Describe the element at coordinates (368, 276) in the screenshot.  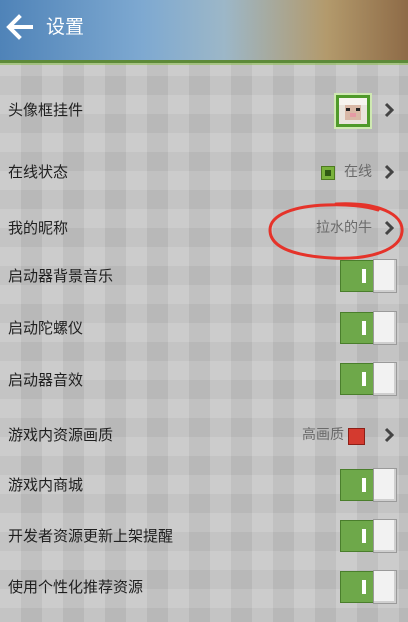
I see `toggle-launcher-bgm` at that location.